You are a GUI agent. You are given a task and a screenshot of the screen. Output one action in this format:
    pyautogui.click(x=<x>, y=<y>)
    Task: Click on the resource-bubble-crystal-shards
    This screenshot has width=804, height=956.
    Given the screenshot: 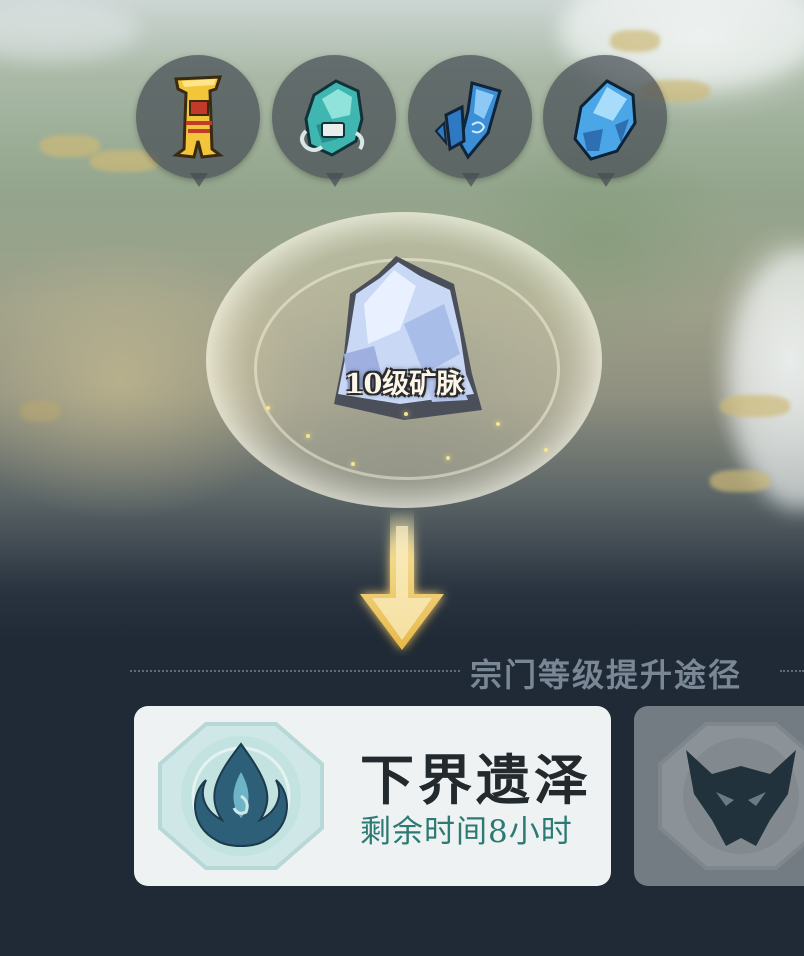 What is the action you would take?
    pyautogui.click(x=470, y=121)
    